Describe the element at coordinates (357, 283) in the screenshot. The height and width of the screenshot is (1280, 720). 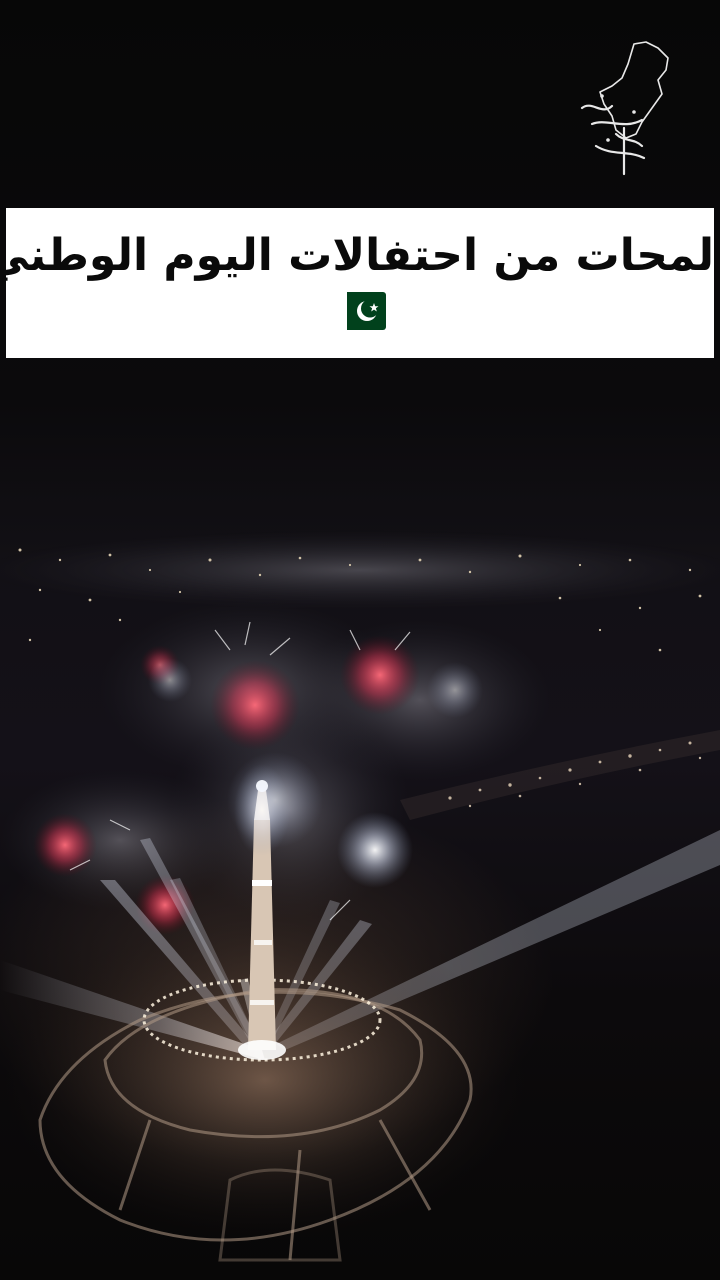
I see `caption-banner: لمحات من احتفالات اليوم الوطني` at that location.